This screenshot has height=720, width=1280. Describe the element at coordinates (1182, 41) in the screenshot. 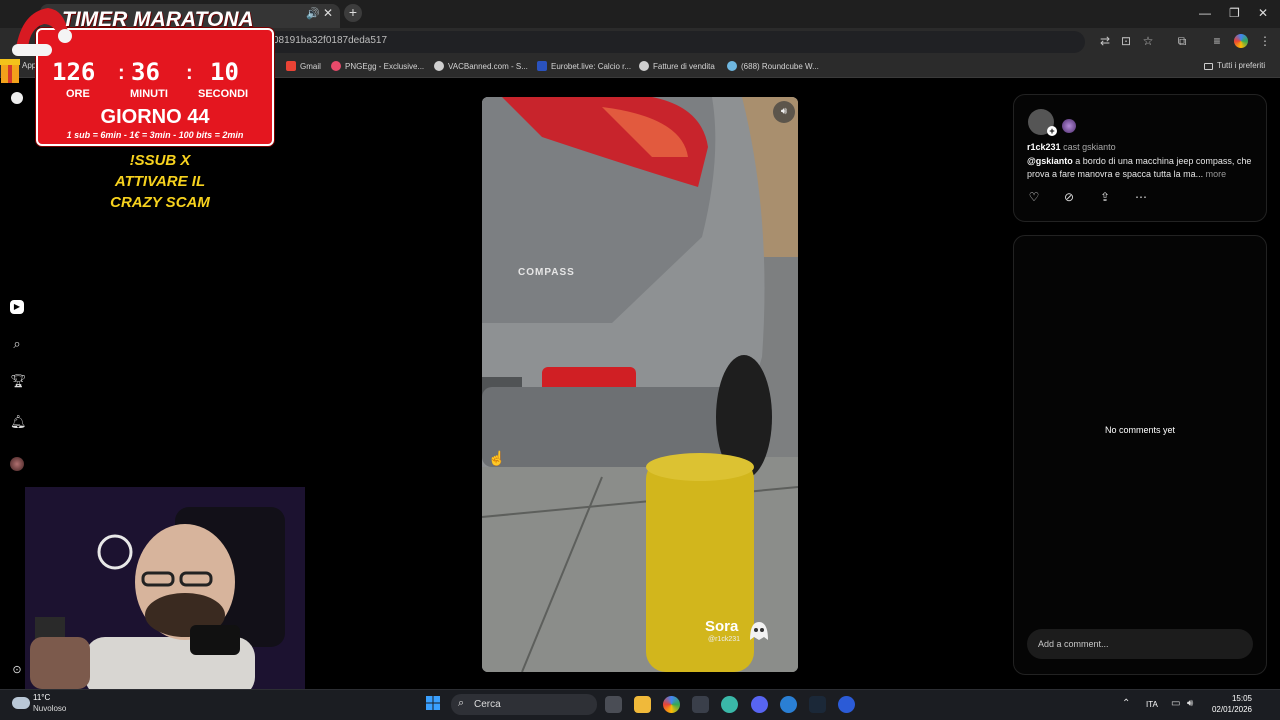

I see `extensions-icon: ⧉` at that location.